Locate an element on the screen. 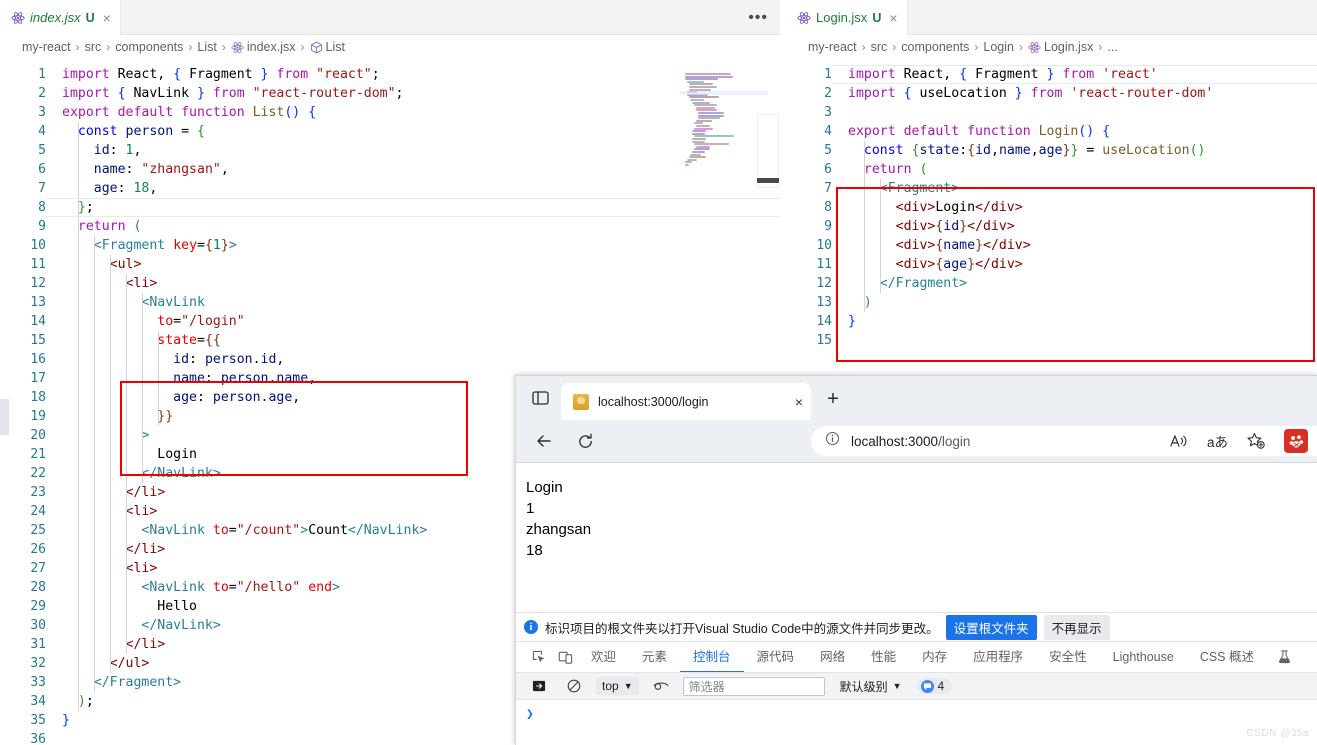  extension-icon is located at coordinates (1296, 441).